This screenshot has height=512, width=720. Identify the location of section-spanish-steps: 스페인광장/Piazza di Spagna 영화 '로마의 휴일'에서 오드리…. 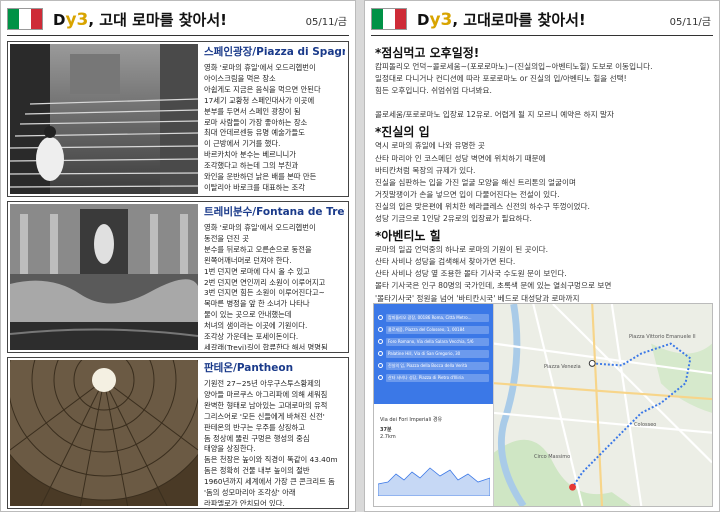
(178, 119).